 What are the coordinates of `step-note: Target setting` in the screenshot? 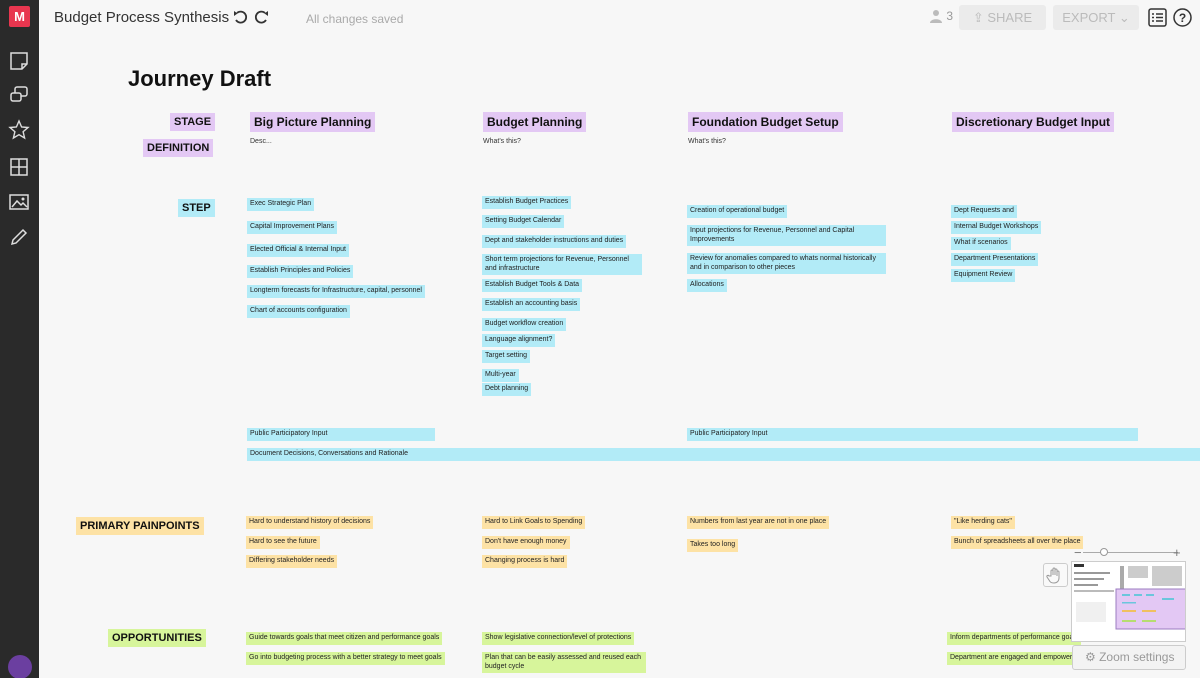 It's located at (506, 356).